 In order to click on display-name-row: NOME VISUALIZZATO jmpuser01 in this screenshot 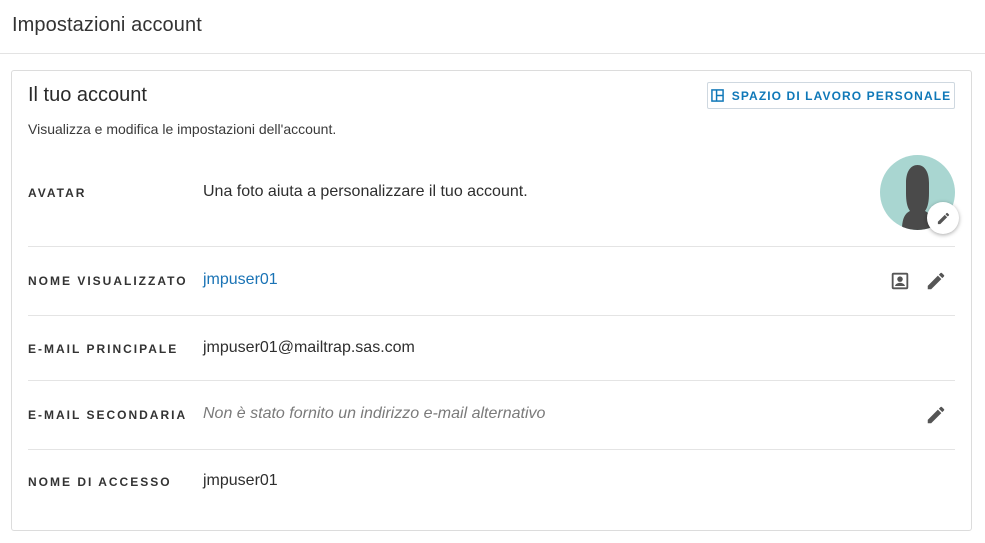, I will do `click(491, 281)`.